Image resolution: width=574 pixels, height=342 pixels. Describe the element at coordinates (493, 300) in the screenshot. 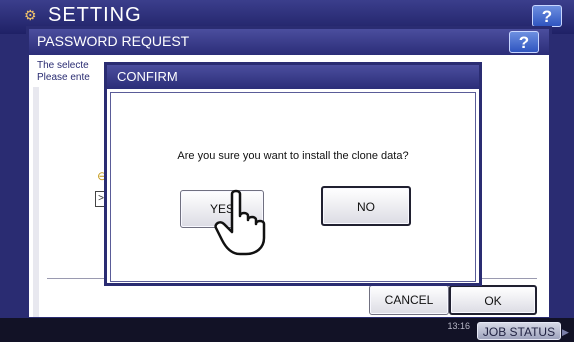

I see `ok-button: OK` at that location.